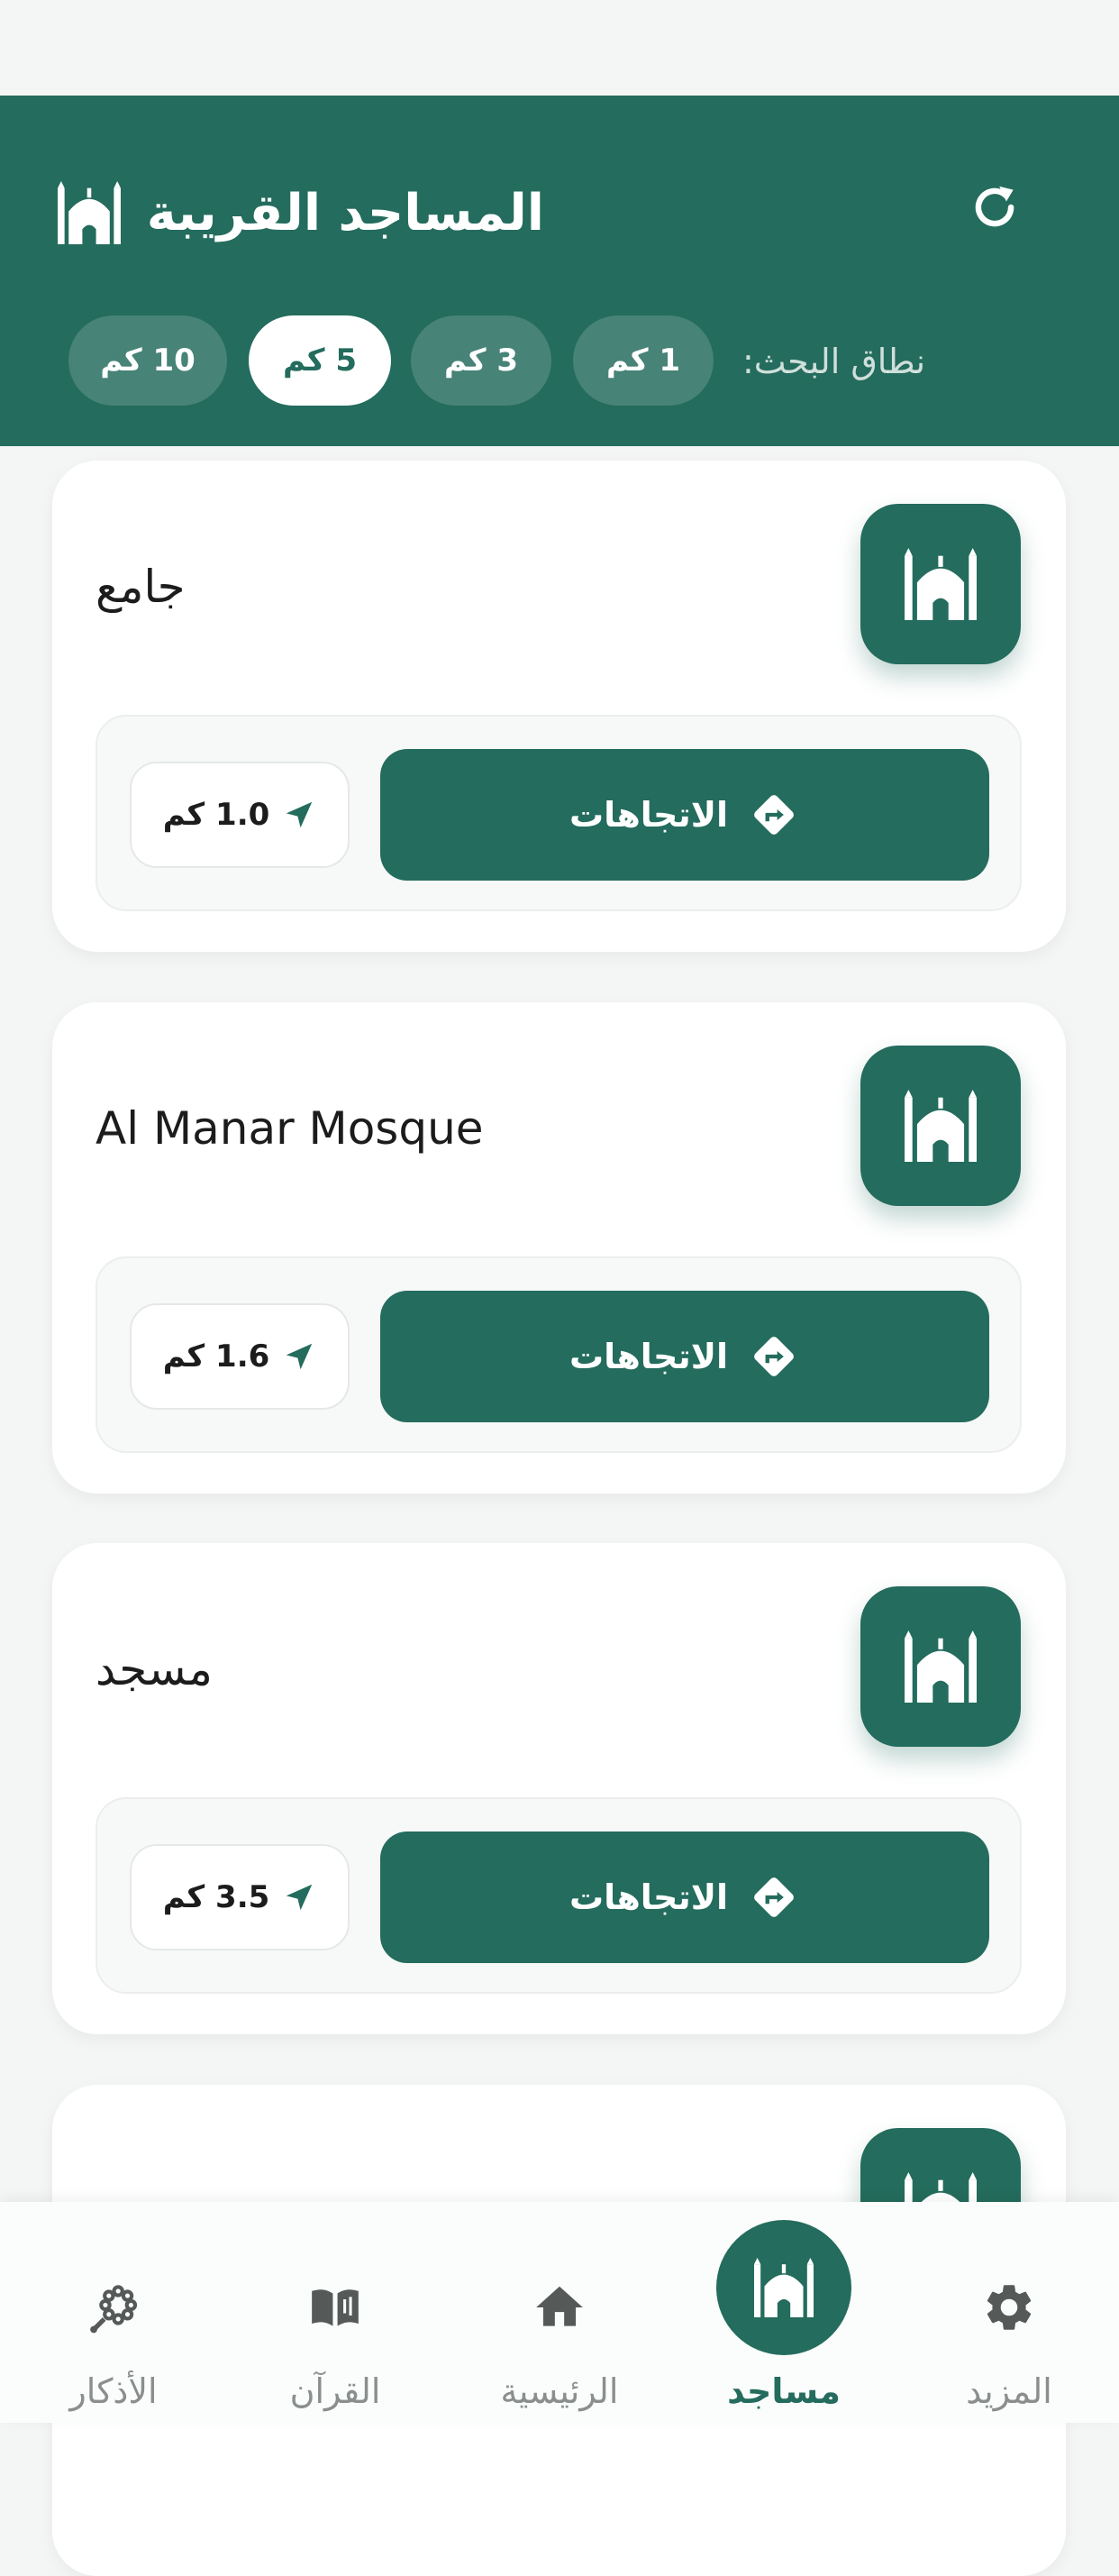 Image resolution: width=1119 pixels, height=2576 pixels. I want to click on distance-value: 1.0 كم, so click(216, 815).